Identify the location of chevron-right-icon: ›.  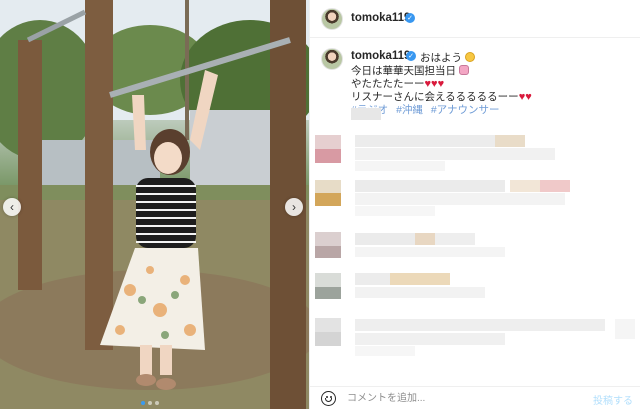
(294, 207).